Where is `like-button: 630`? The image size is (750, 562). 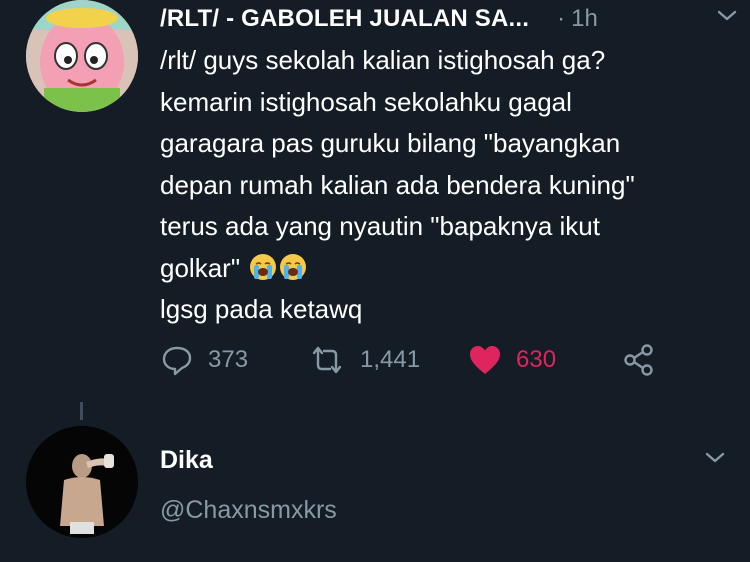
like-button: 630 is located at coordinates (512, 360).